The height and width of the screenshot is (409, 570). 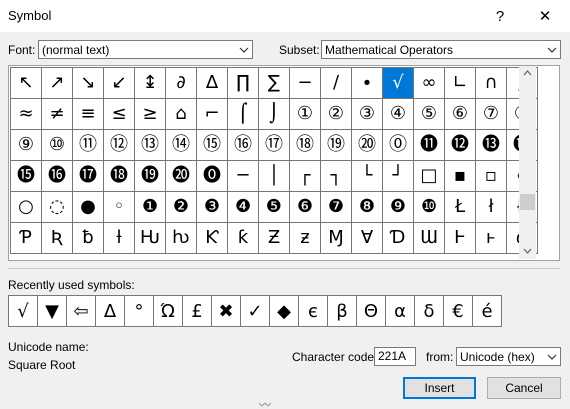 What do you see at coordinates (313, 311) in the screenshot?
I see `recent-symbol-cell: є` at bounding box center [313, 311].